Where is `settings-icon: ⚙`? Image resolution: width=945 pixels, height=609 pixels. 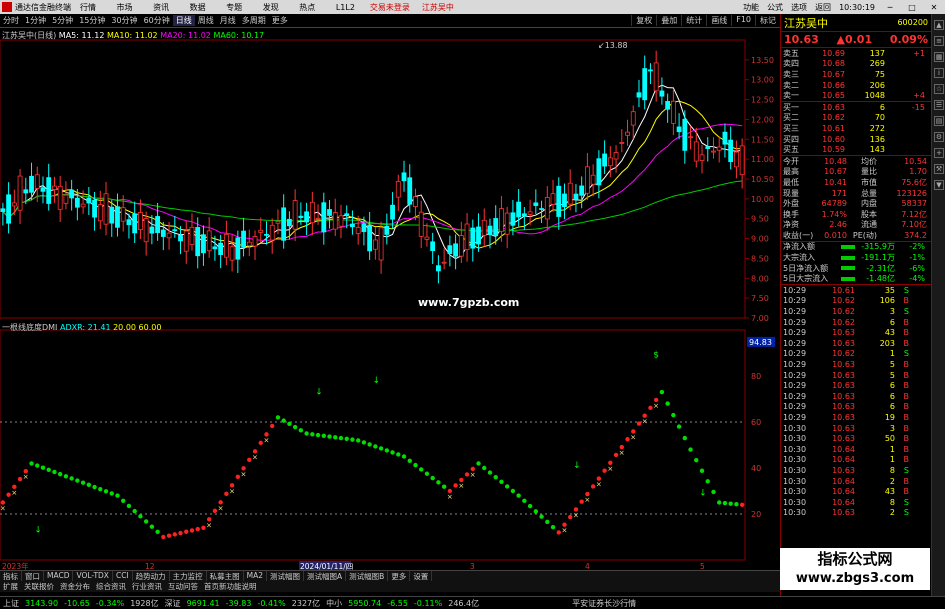
settings-icon: ⚙ is located at coordinates (939, 137).